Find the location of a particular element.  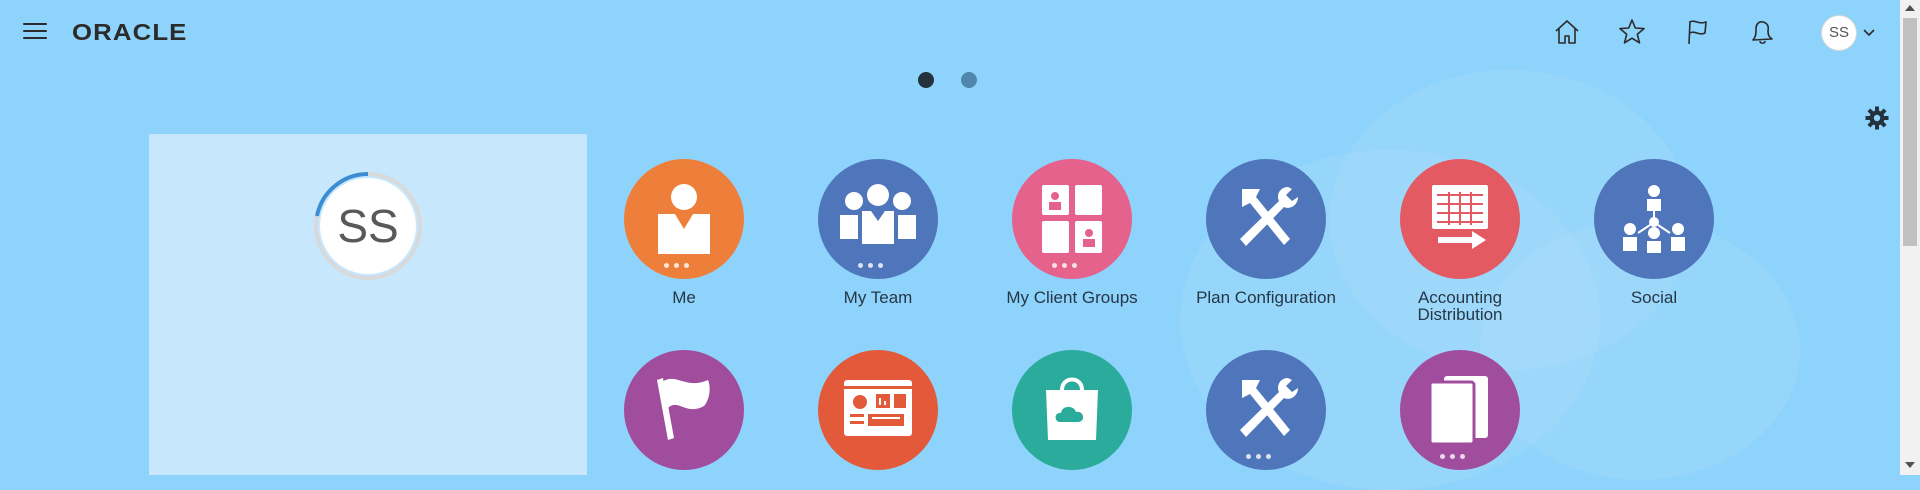

user-avatar: SS is located at coordinates (1839, 33).